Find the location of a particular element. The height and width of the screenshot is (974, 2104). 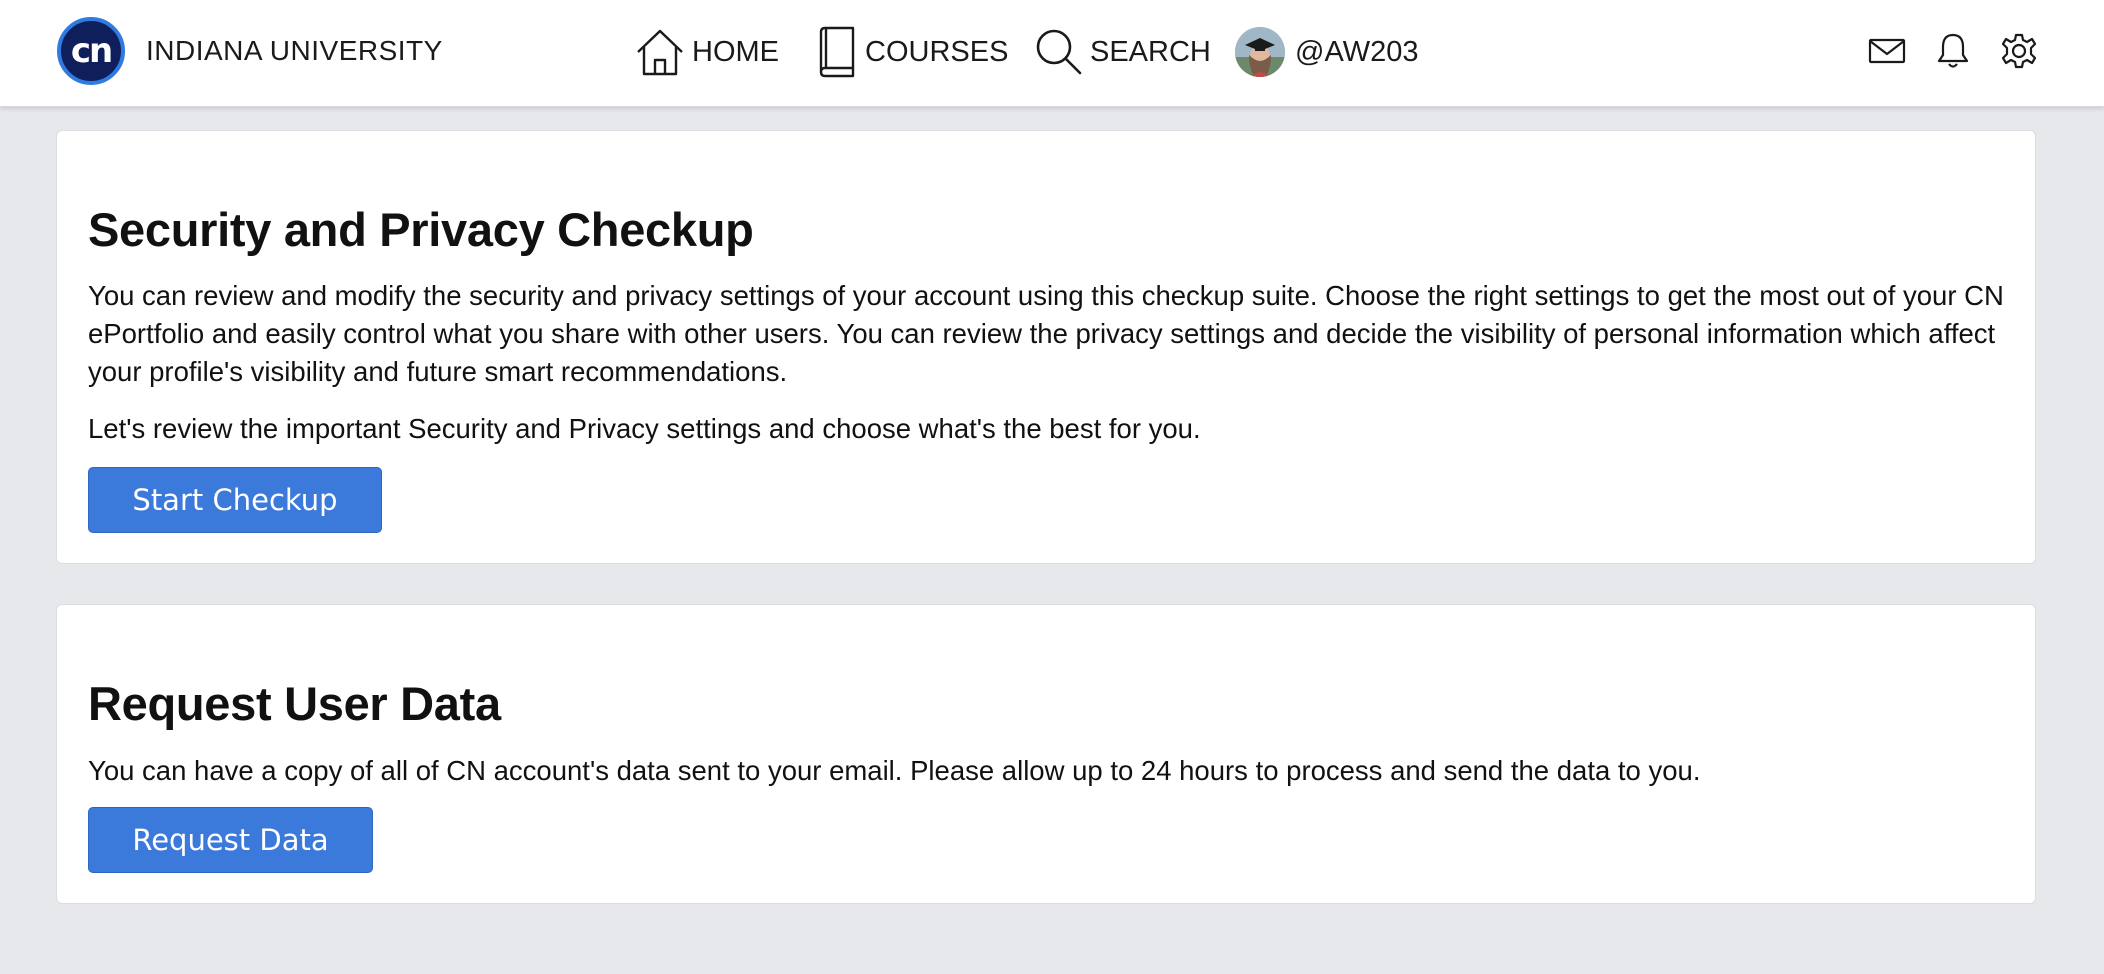

request-data-button: Request Data is located at coordinates (230, 840).